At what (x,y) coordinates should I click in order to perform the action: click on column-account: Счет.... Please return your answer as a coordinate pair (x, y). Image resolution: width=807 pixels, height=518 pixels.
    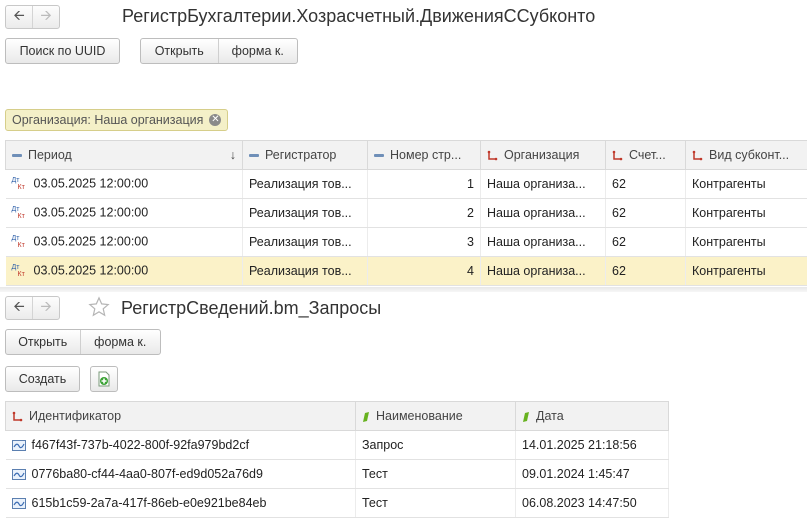
    Looking at the image, I should click on (646, 155).